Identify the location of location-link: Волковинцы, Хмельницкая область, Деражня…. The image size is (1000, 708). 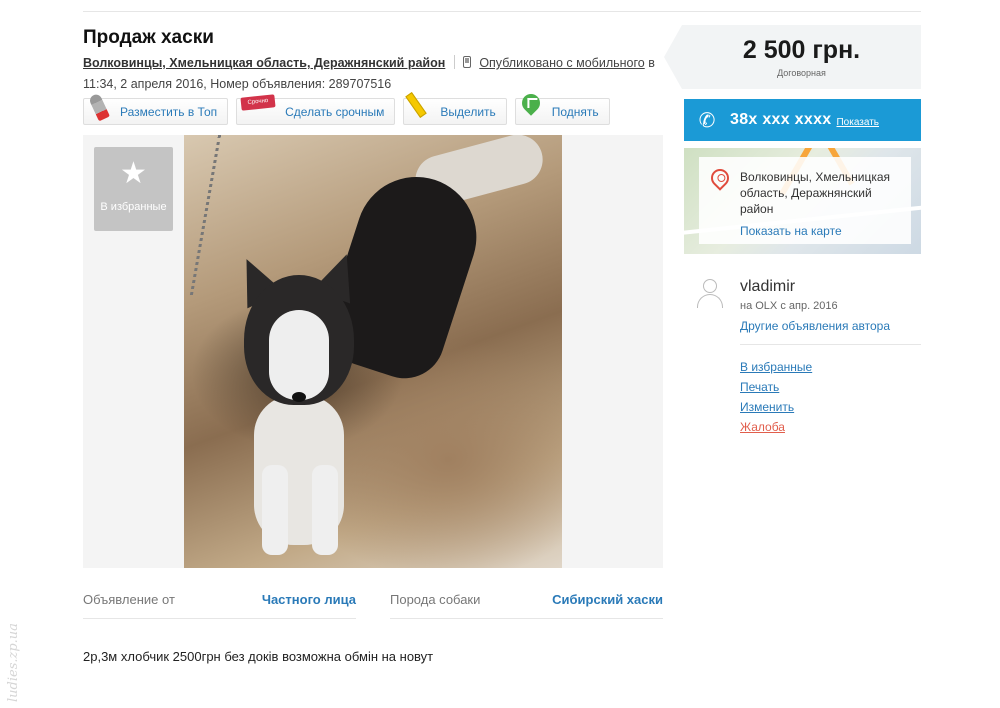
(264, 63).